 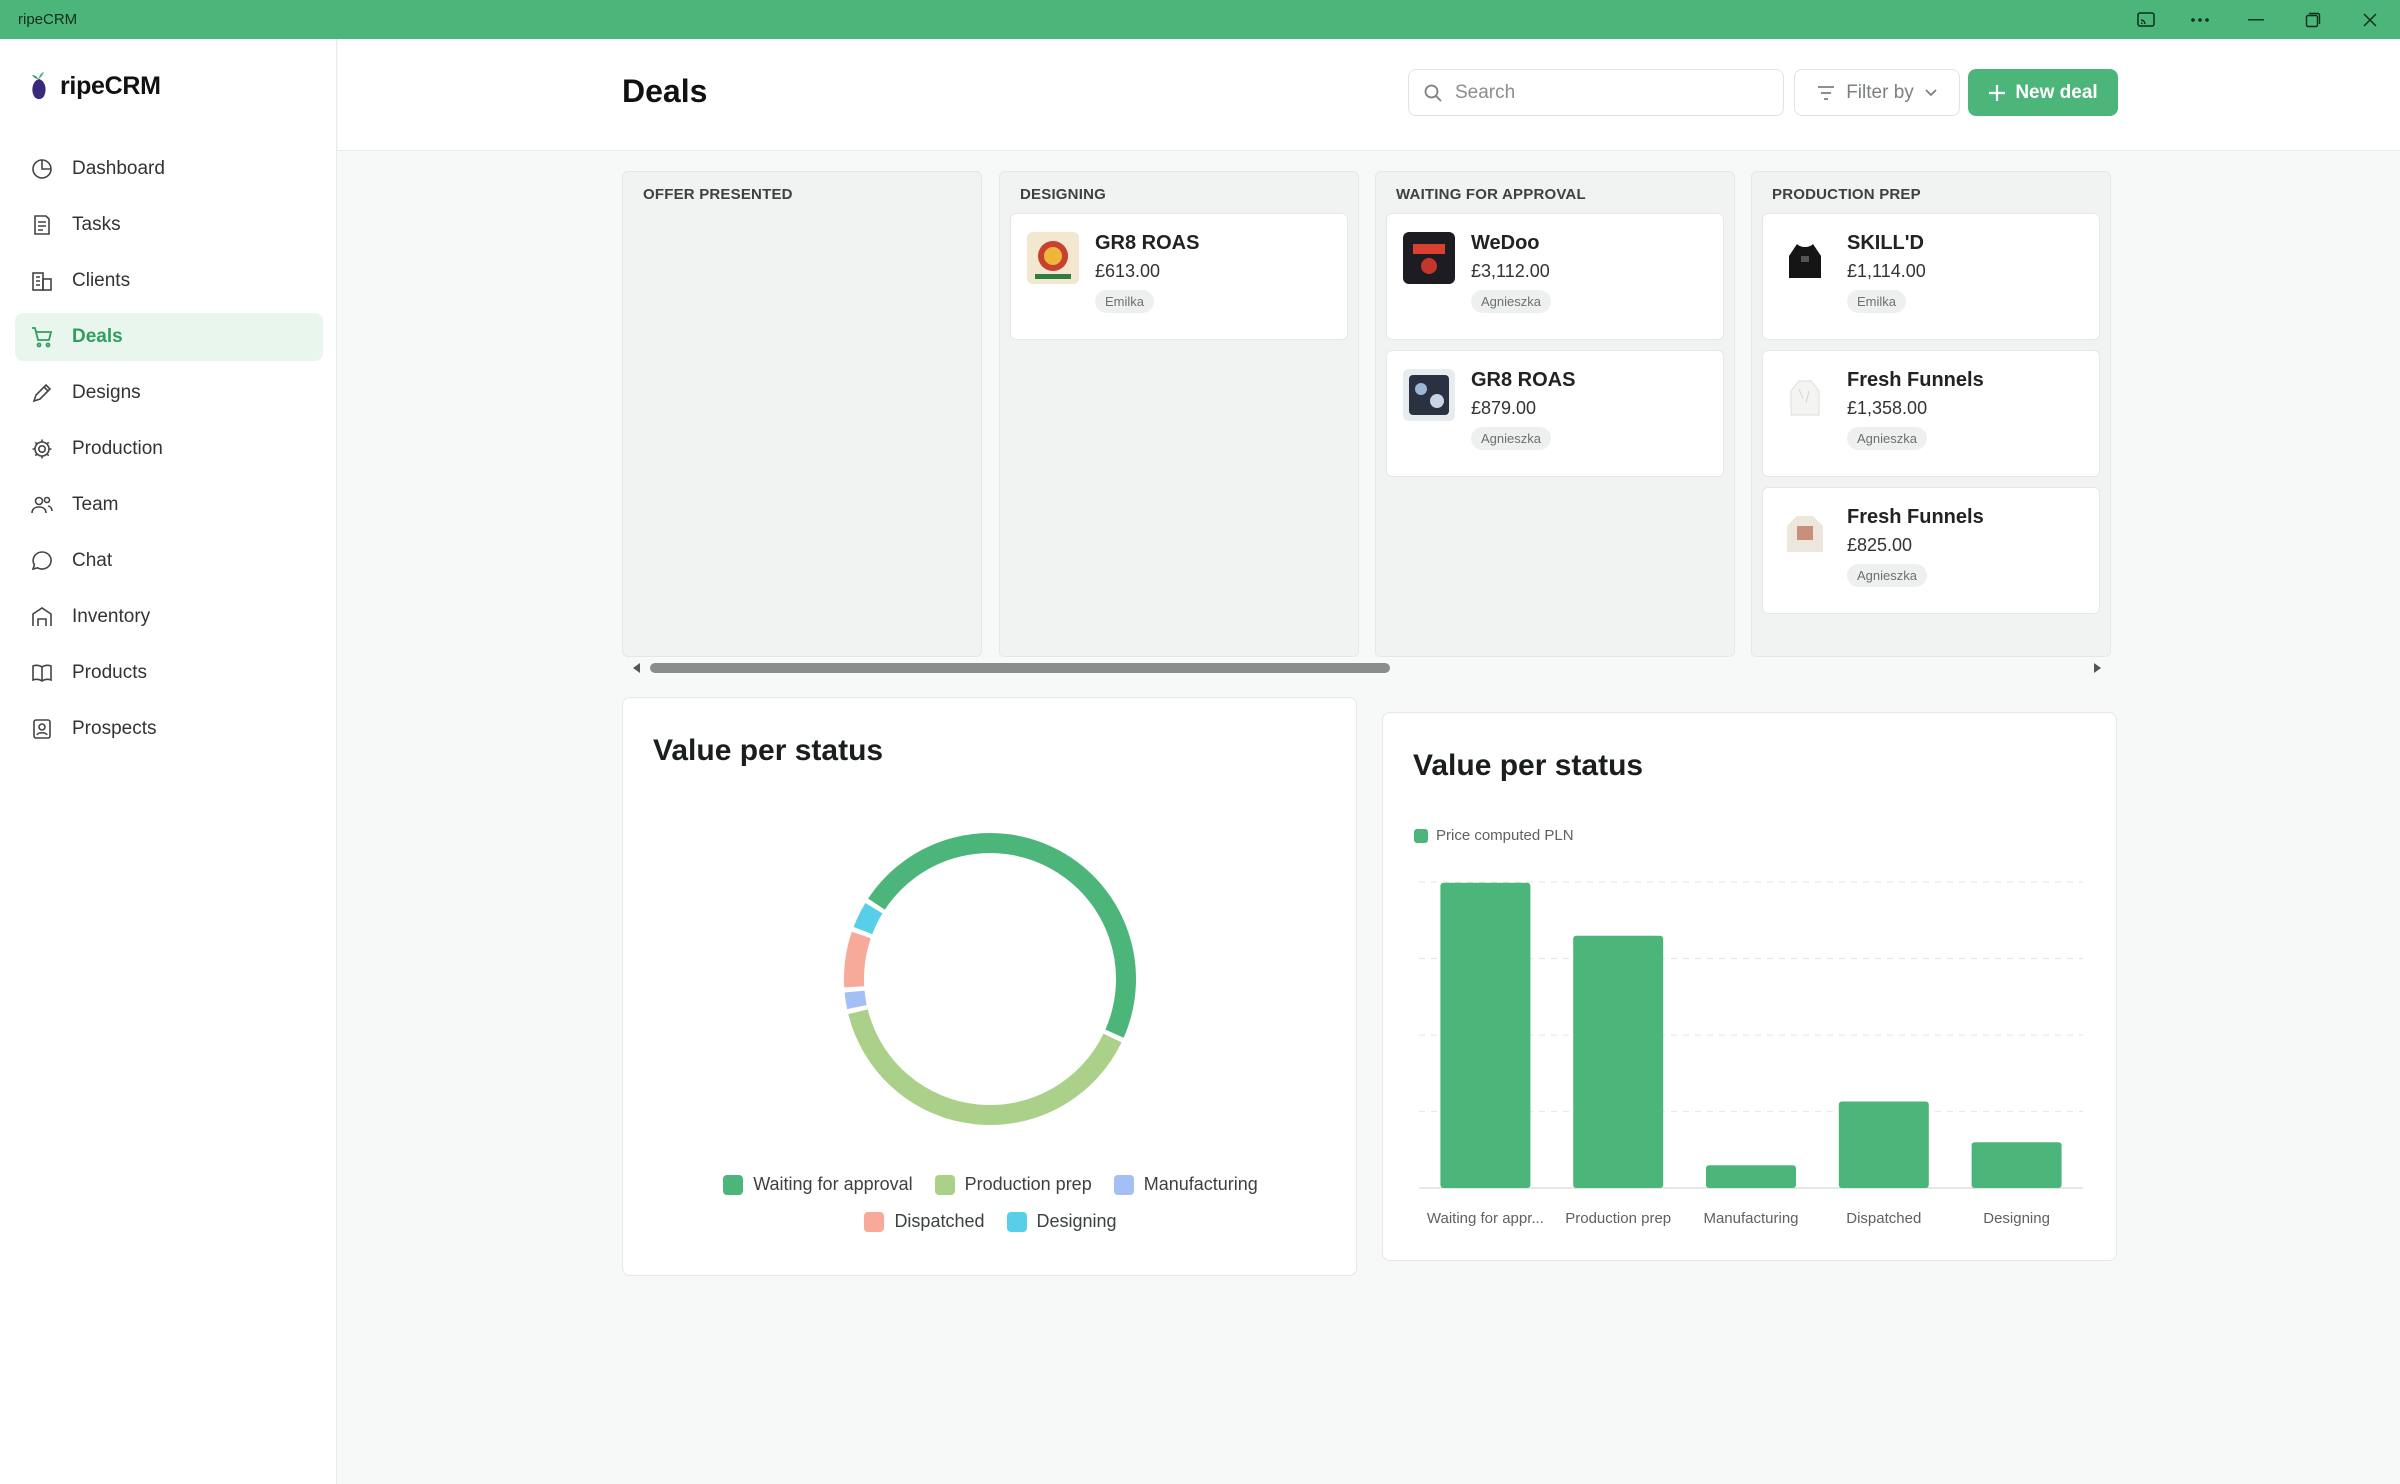 What do you see at coordinates (1179, 276) in the screenshot?
I see `deal-card: GR8 ROAS £613.00 Emilka` at bounding box center [1179, 276].